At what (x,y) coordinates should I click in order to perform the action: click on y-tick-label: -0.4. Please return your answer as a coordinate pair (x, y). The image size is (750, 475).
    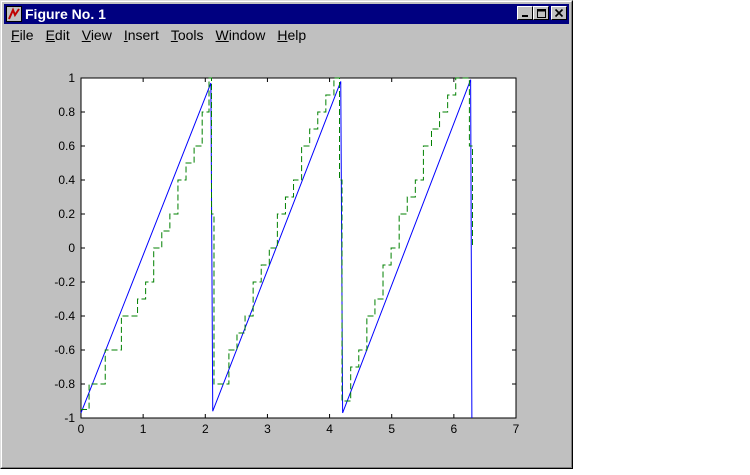
    Looking at the image, I should click on (64, 316).